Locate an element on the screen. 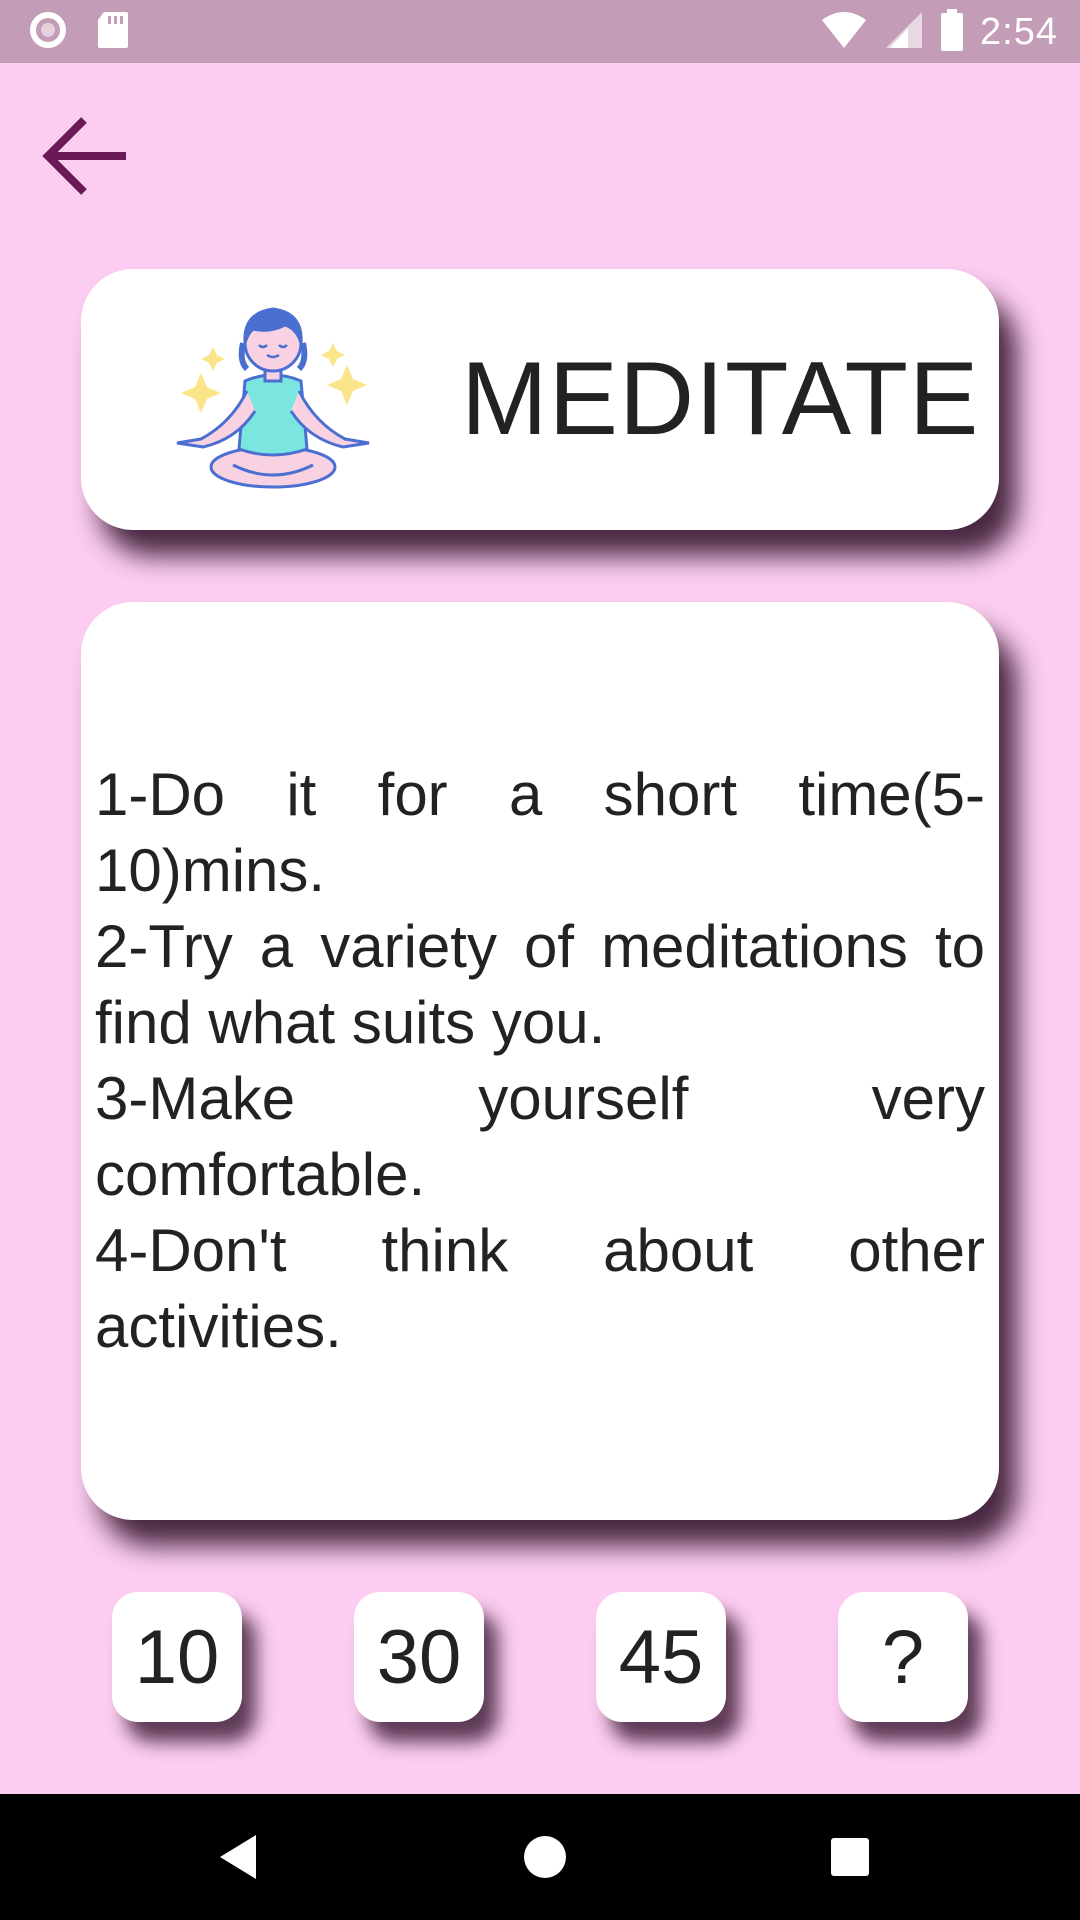  duration-30-button: 30 is located at coordinates (419, 1657).